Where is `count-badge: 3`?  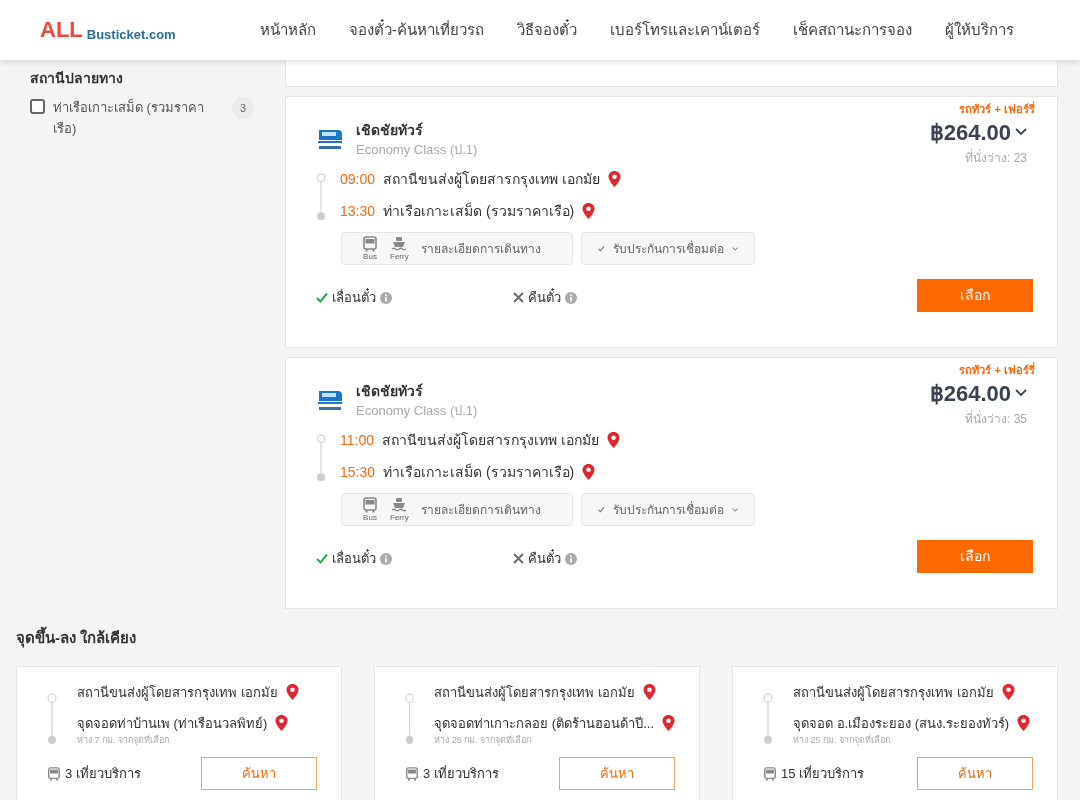
count-badge: 3 is located at coordinates (243, 108).